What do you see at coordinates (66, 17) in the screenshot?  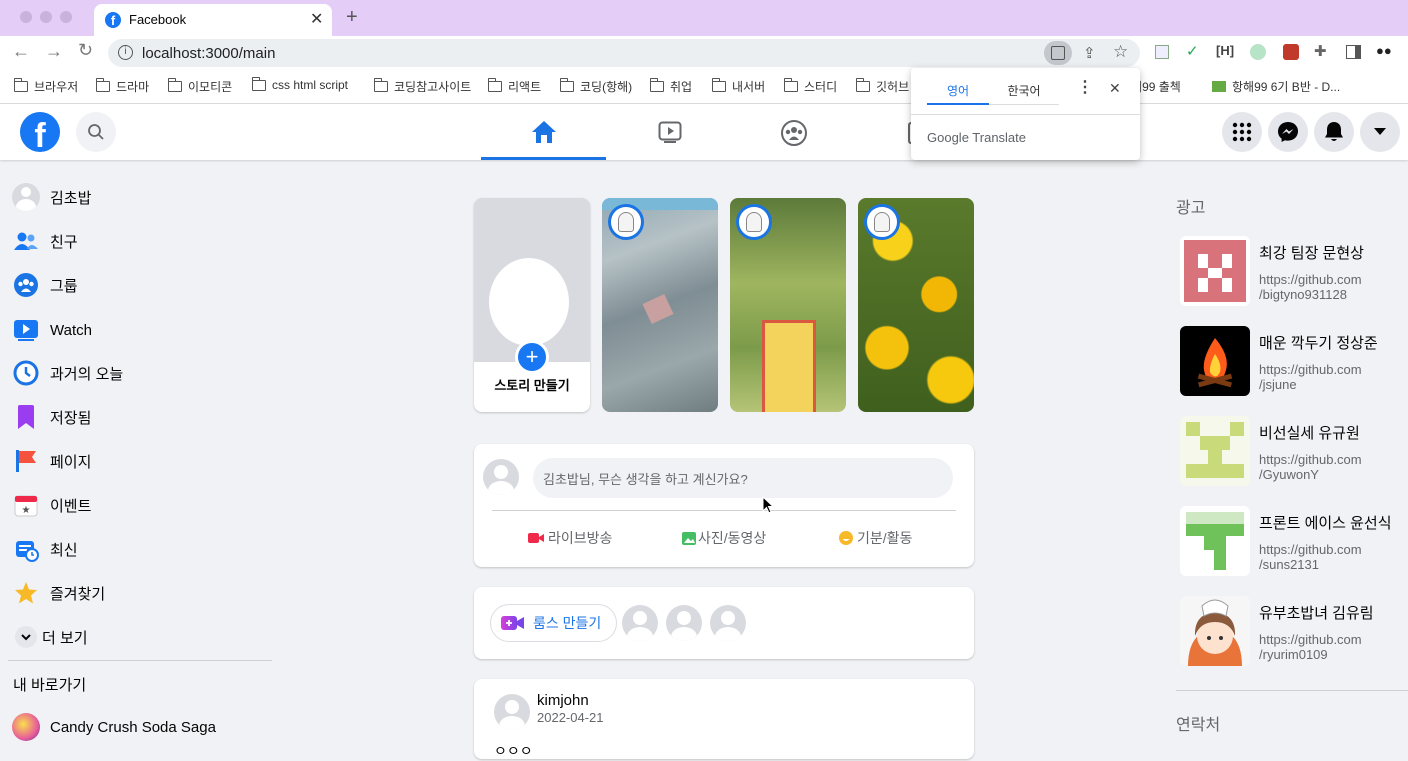 I see `window-maximize-button` at bounding box center [66, 17].